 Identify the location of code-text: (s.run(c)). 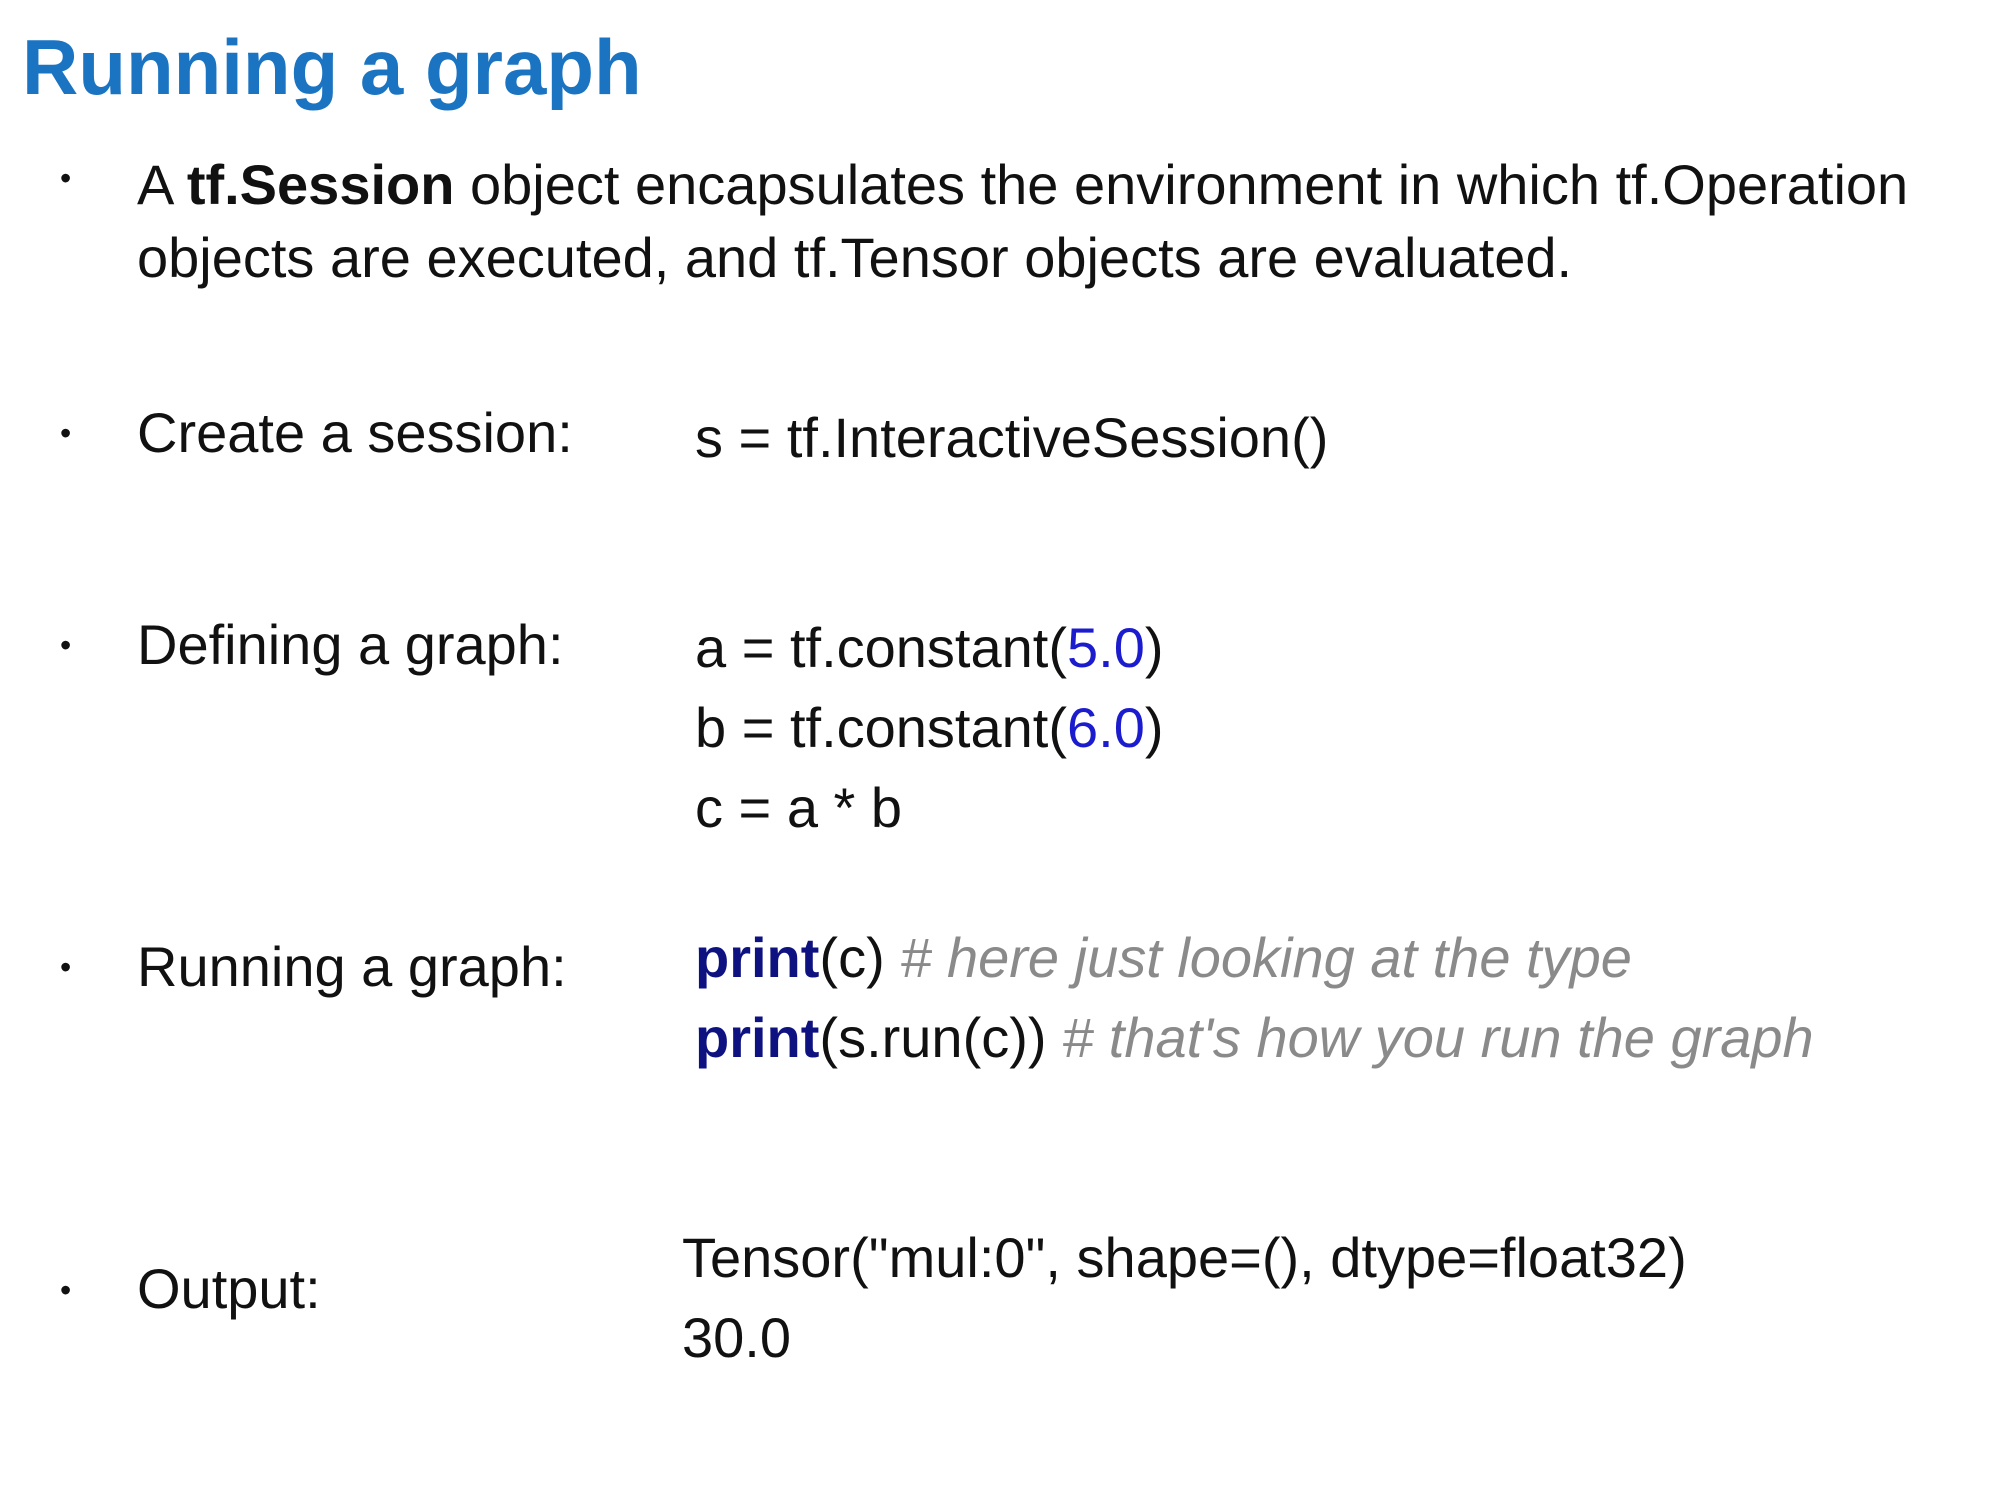
(941, 1037).